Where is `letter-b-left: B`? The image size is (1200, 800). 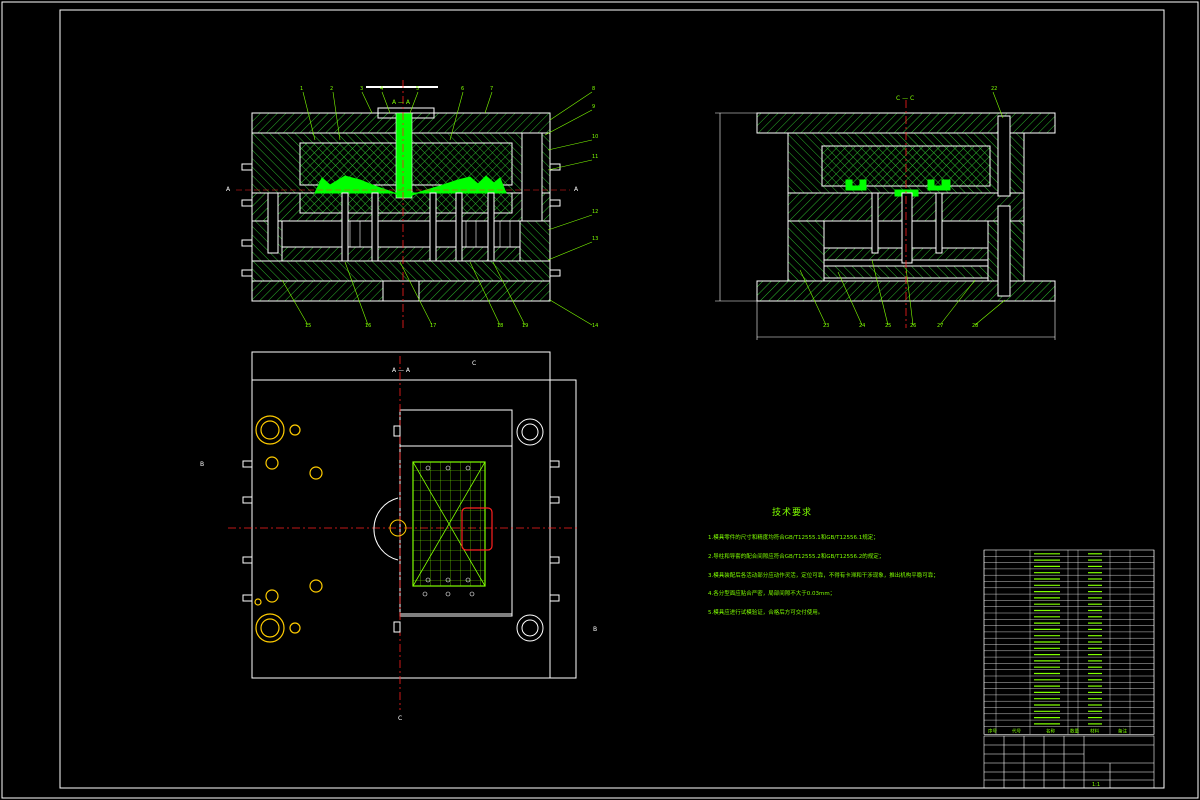 letter-b-left: B is located at coordinates (202, 464).